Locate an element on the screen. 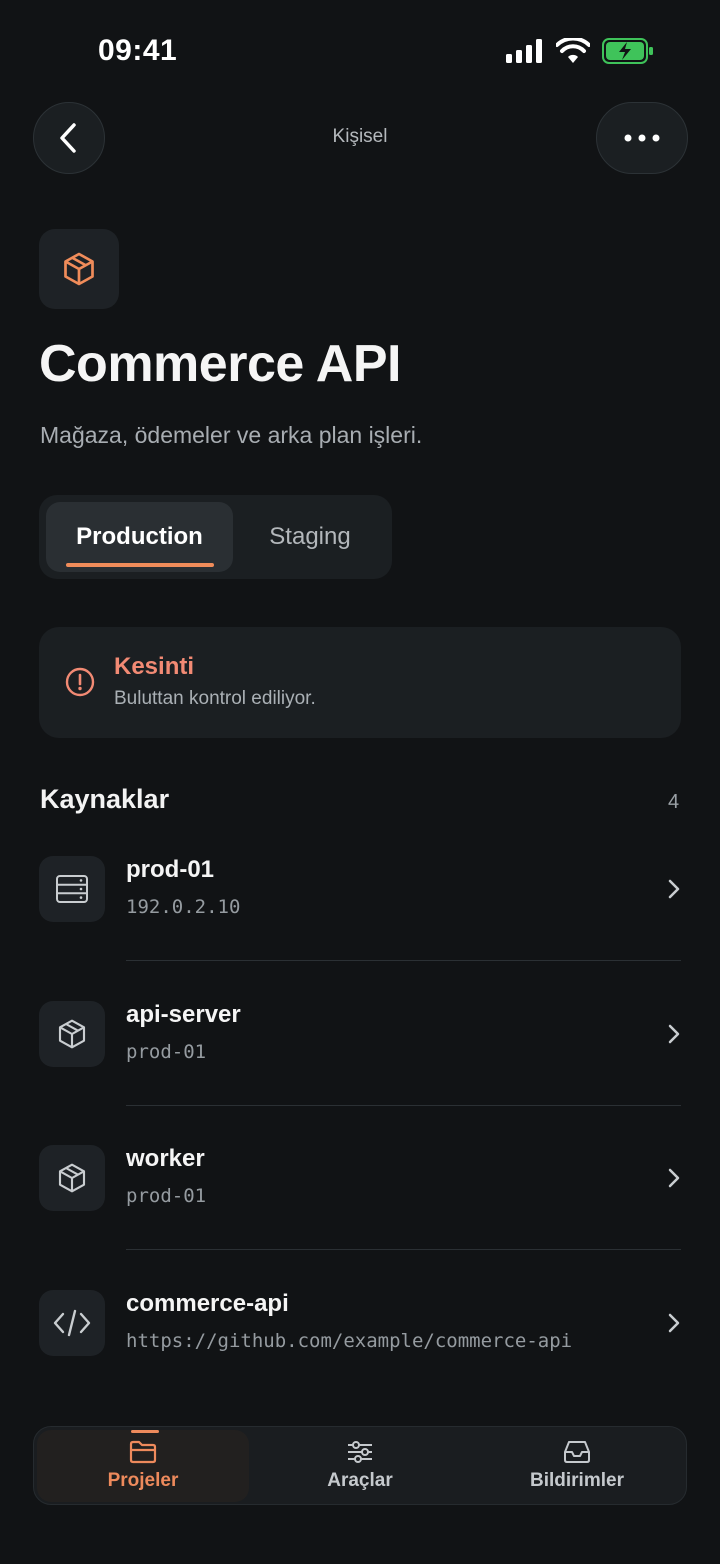 The height and width of the screenshot is (1564, 720). alert-title: Kesinti is located at coordinates (154, 666).